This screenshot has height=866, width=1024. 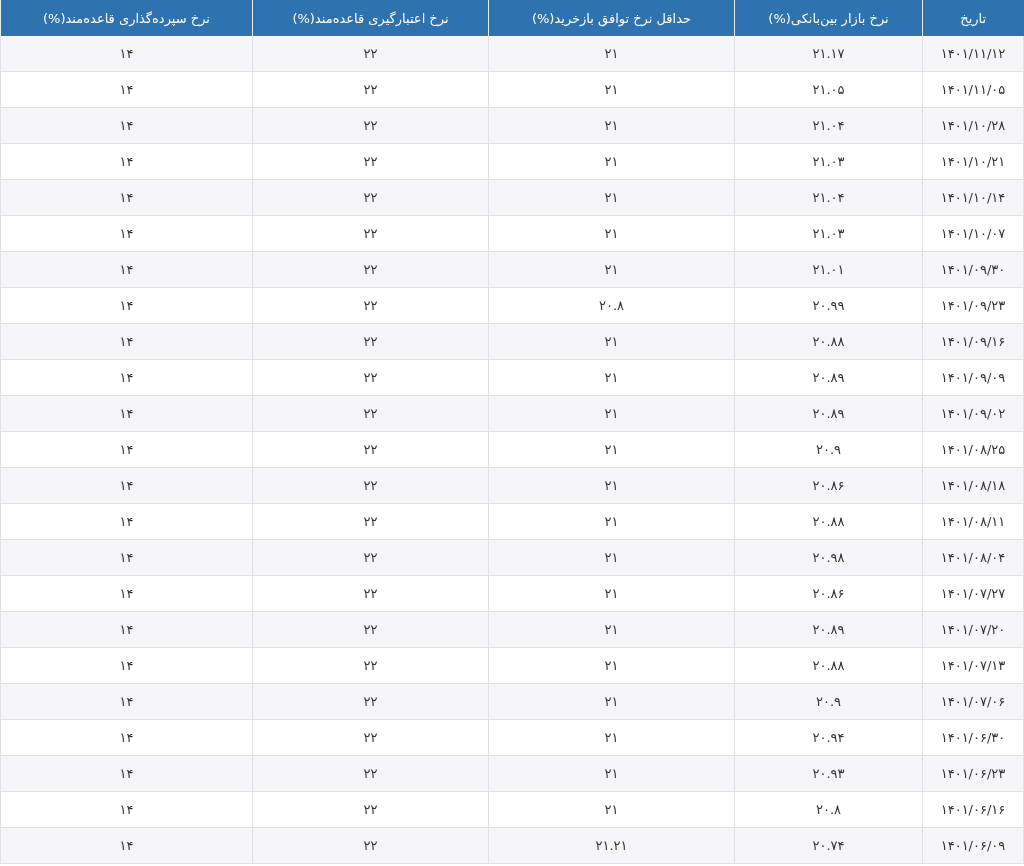 What do you see at coordinates (973, 665) in the screenshot?
I see `table-cell: ۱۴۰۱/۰۷/۱۳` at bounding box center [973, 665].